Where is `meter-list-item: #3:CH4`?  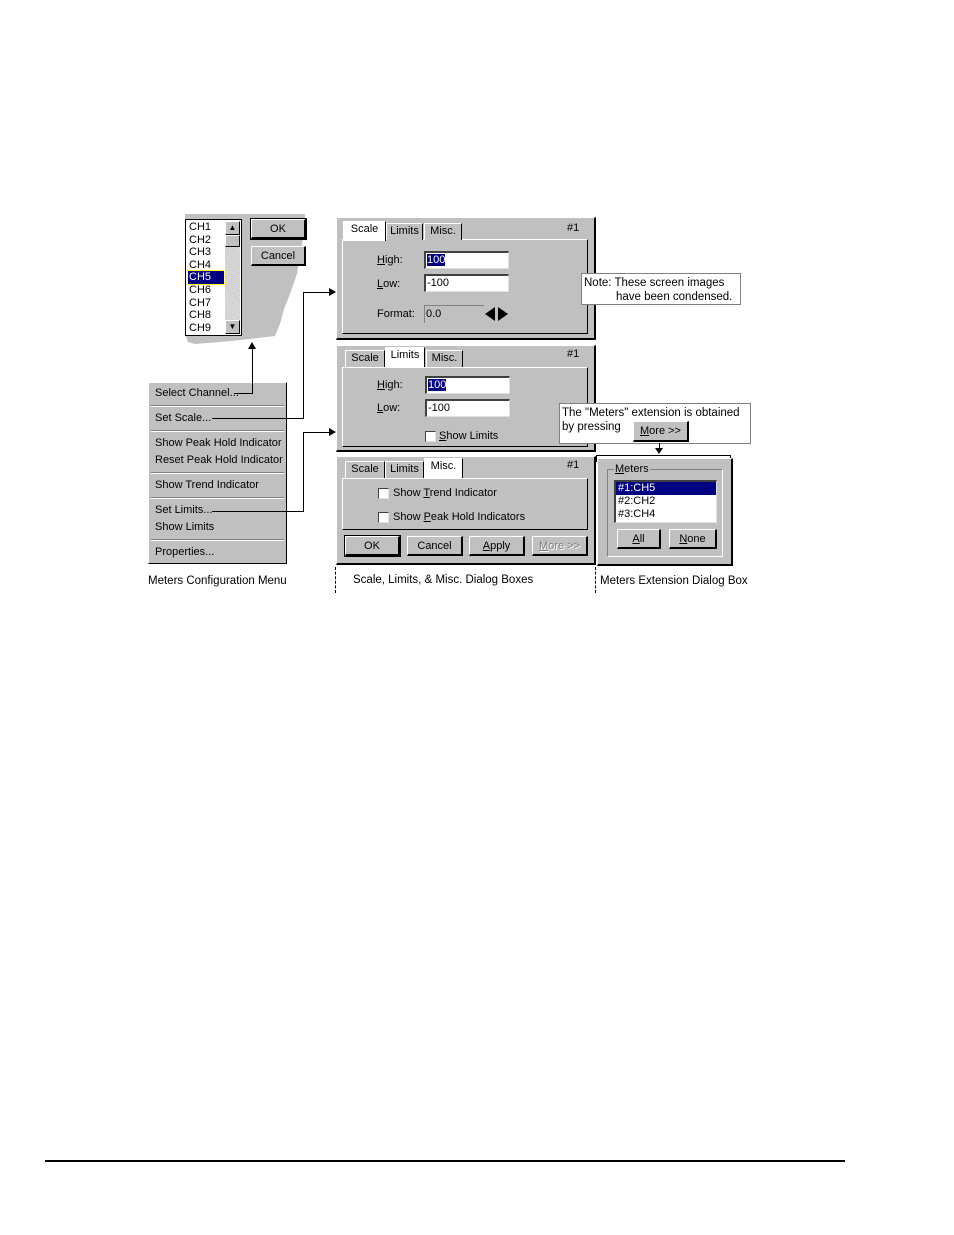
meter-list-item: #3:CH4 is located at coordinates (666, 514).